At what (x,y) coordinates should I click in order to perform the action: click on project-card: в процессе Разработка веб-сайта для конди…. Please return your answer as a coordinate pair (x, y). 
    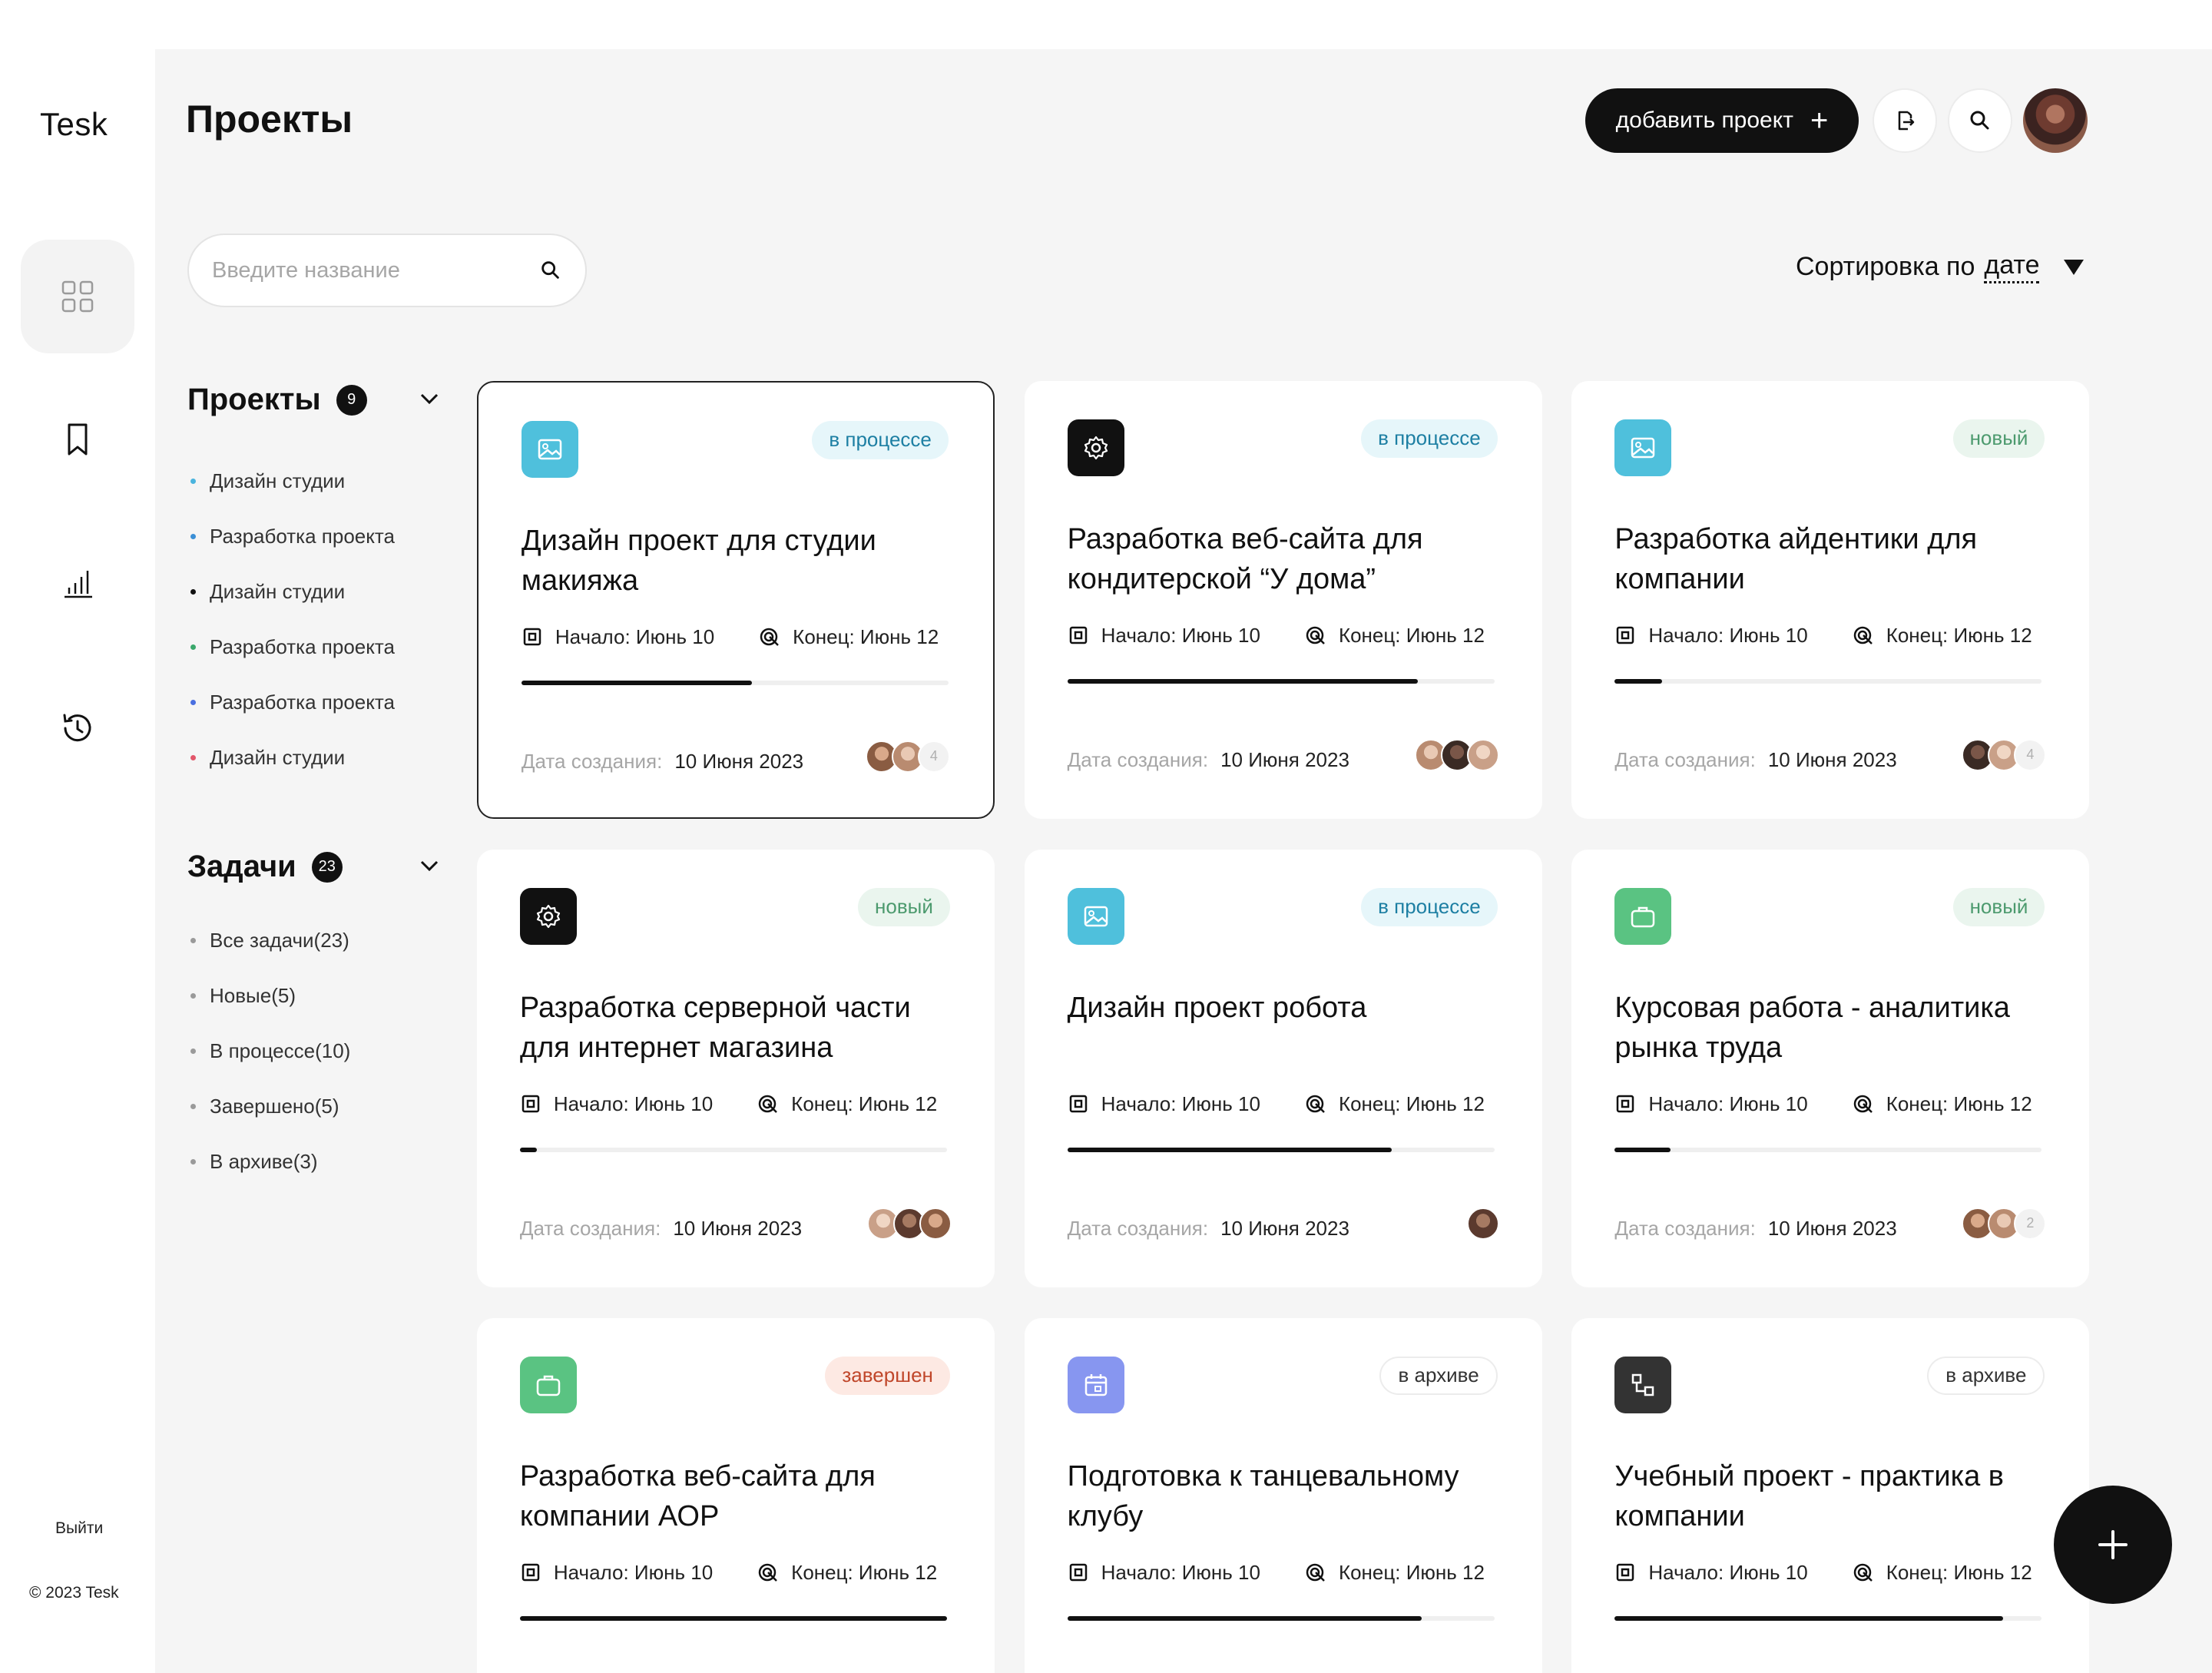
    Looking at the image, I should click on (1283, 599).